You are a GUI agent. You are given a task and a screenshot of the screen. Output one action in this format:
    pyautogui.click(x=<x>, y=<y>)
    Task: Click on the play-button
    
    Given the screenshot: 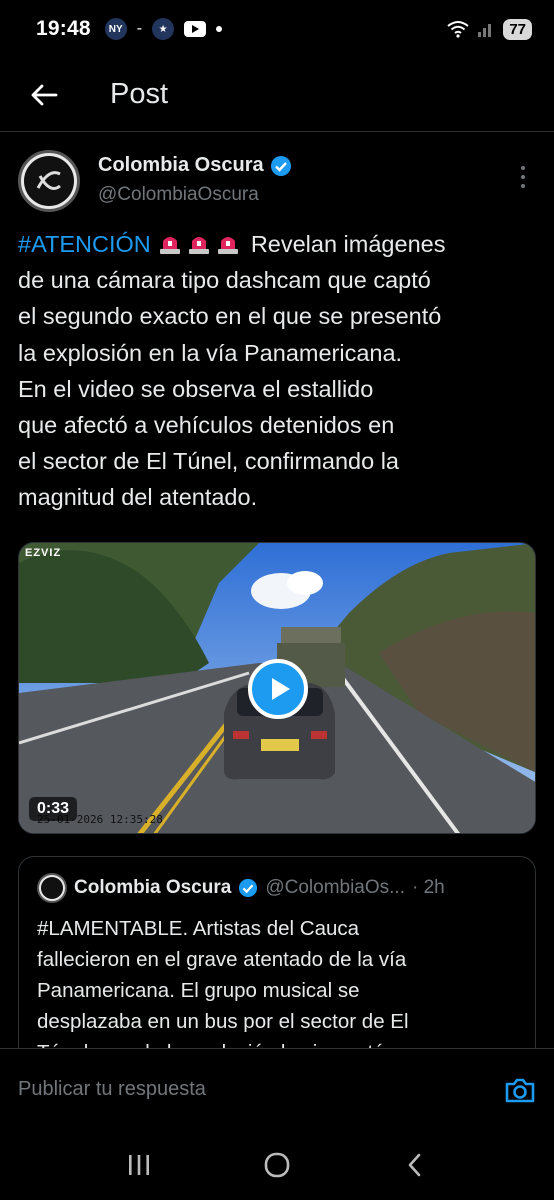 What is the action you would take?
    pyautogui.click(x=278, y=689)
    